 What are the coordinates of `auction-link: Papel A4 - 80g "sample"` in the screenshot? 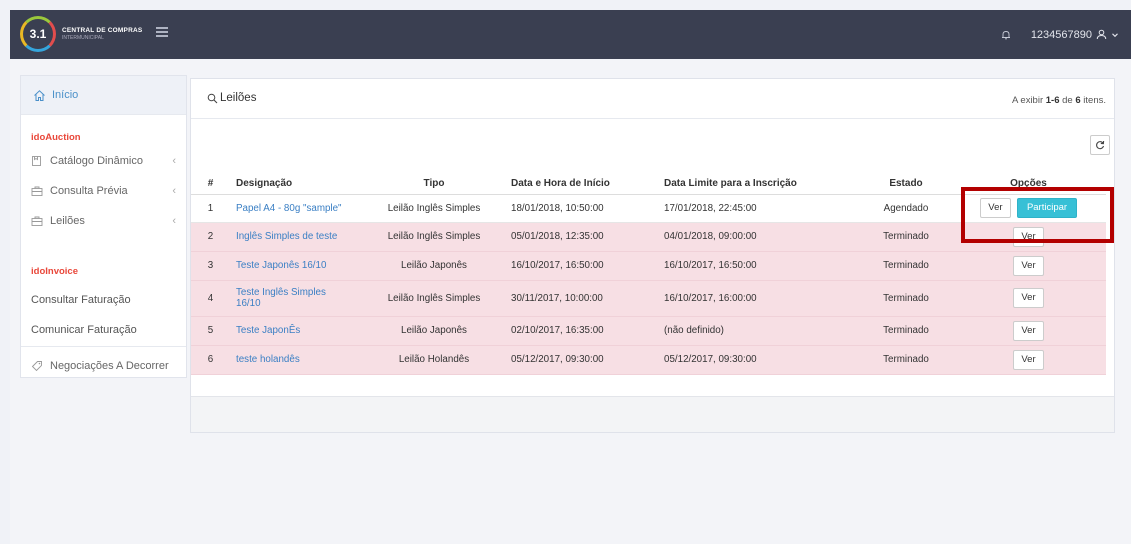 It's located at (289, 208).